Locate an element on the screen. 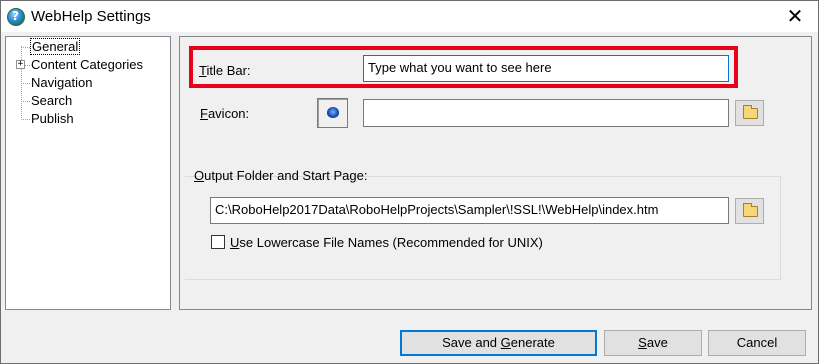 The width and height of the screenshot is (819, 364). robohelp-app-icon is located at coordinates (16, 17).